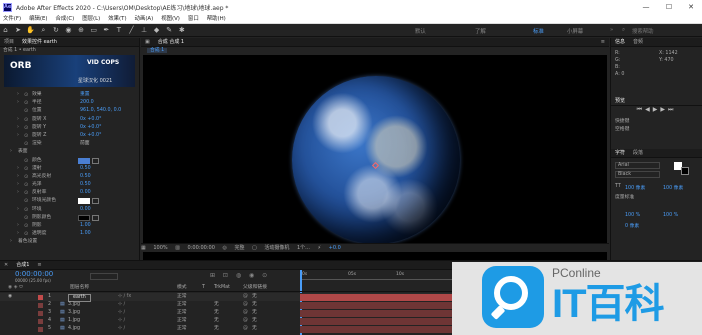 This screenshot has height=335, width=702. Describe the element at coordinates (69, 193) in the screenshot. I see `effect-row: › ⊙ 反射率 0.00` at that location.